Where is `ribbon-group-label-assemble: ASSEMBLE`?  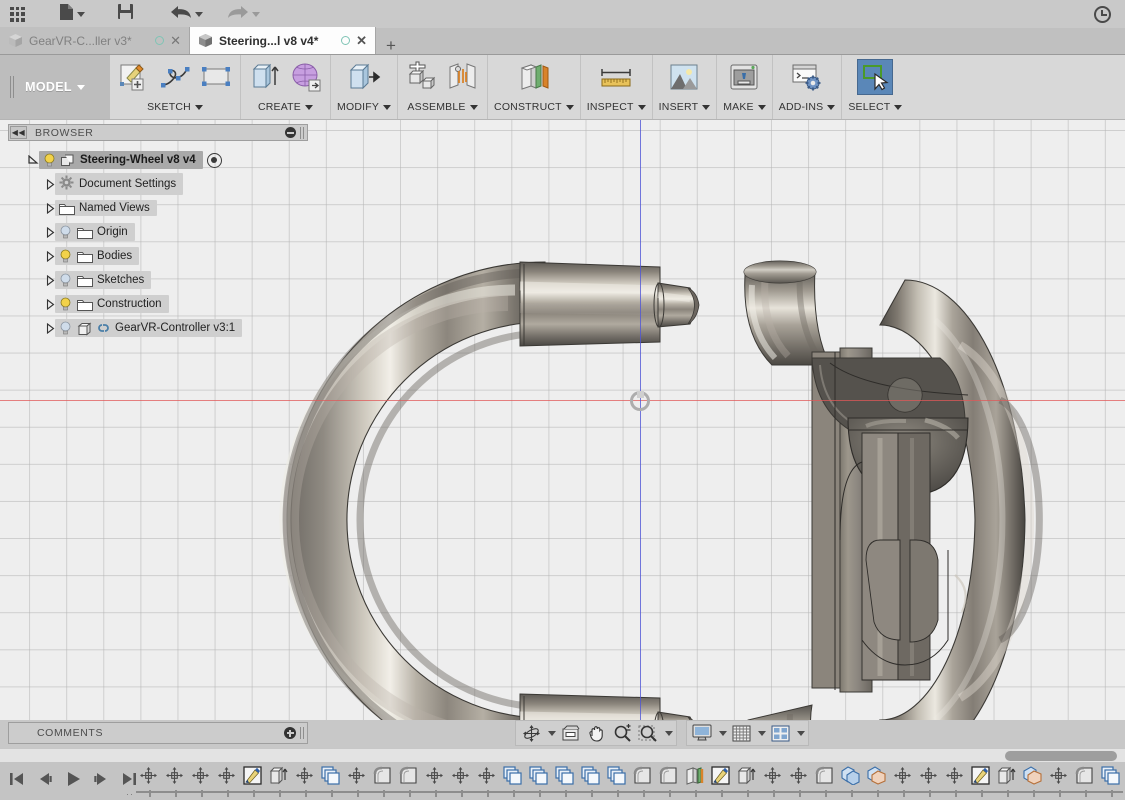 ribbon-group-label-assemble: ASSEMBLE is located at coordinates (442, 107).